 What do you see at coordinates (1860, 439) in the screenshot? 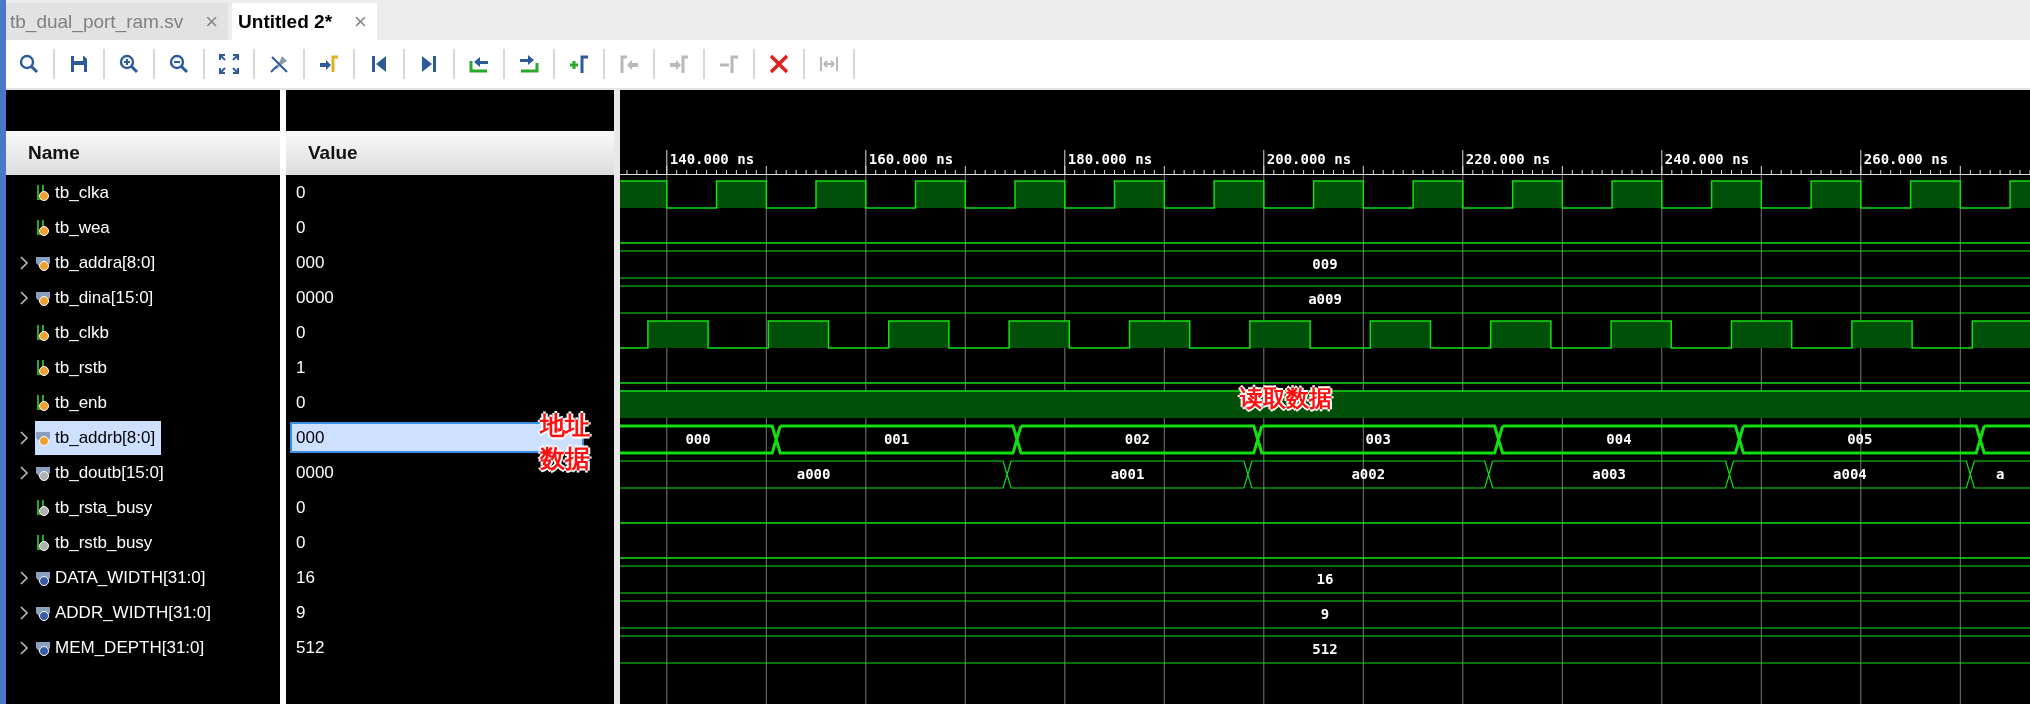
I see `bus-value: 005` at bounding box center [1860, 439].